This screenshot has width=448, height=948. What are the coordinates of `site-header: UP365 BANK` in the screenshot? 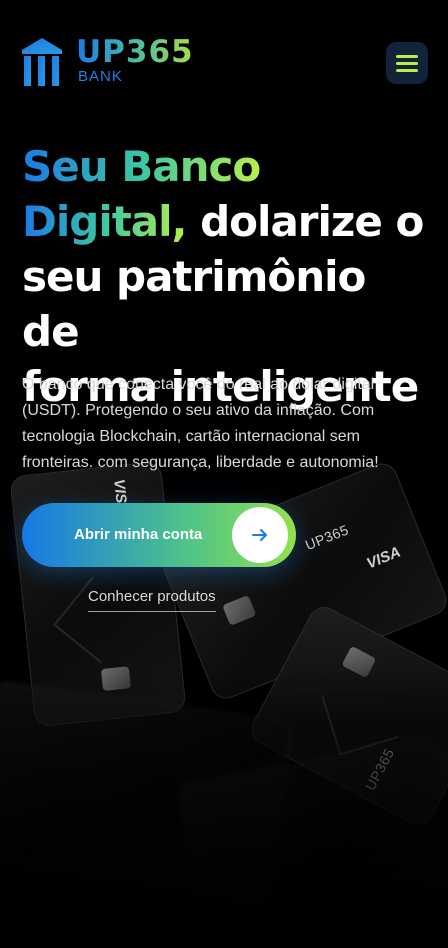 It's located at (224, 55).